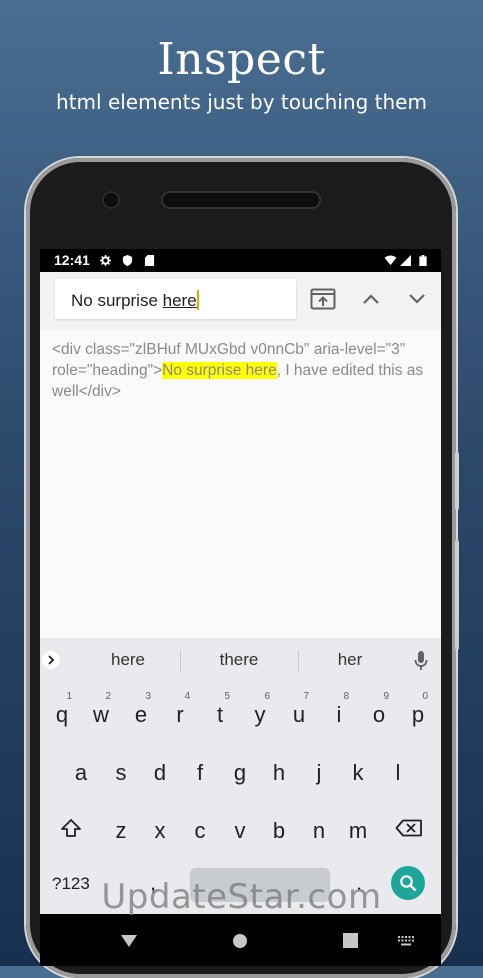  I want to click on key-e: 3e, so click(141, 712).